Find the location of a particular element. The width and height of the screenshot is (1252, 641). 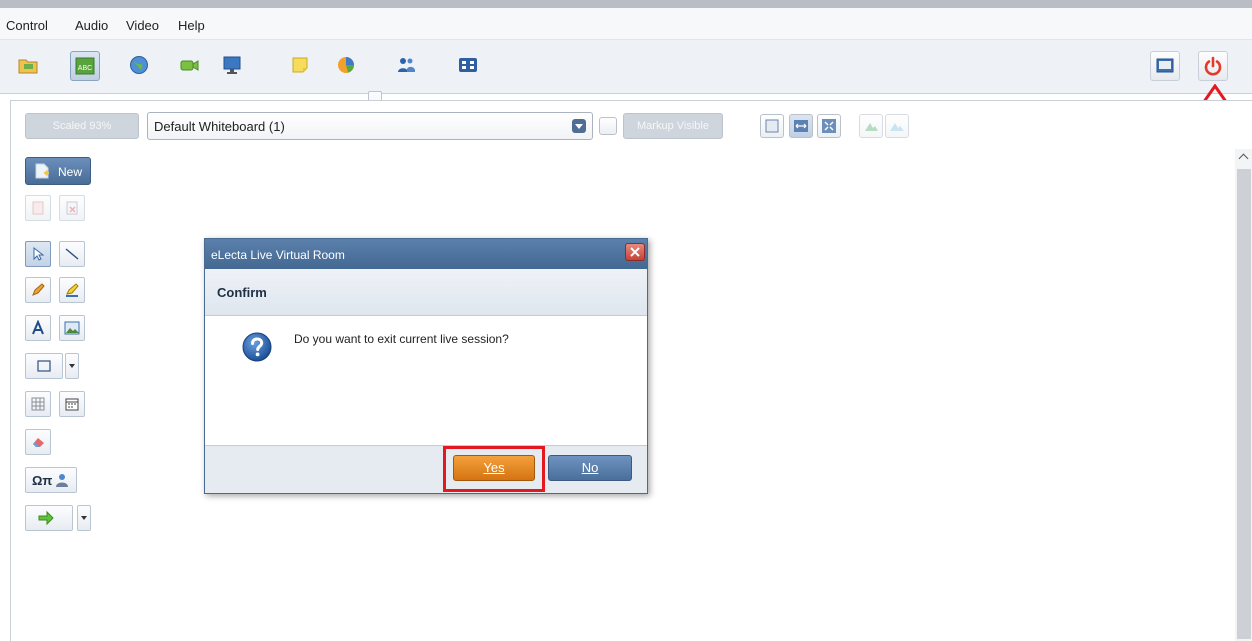

pencil-icon is located at coordinates (38, 289).